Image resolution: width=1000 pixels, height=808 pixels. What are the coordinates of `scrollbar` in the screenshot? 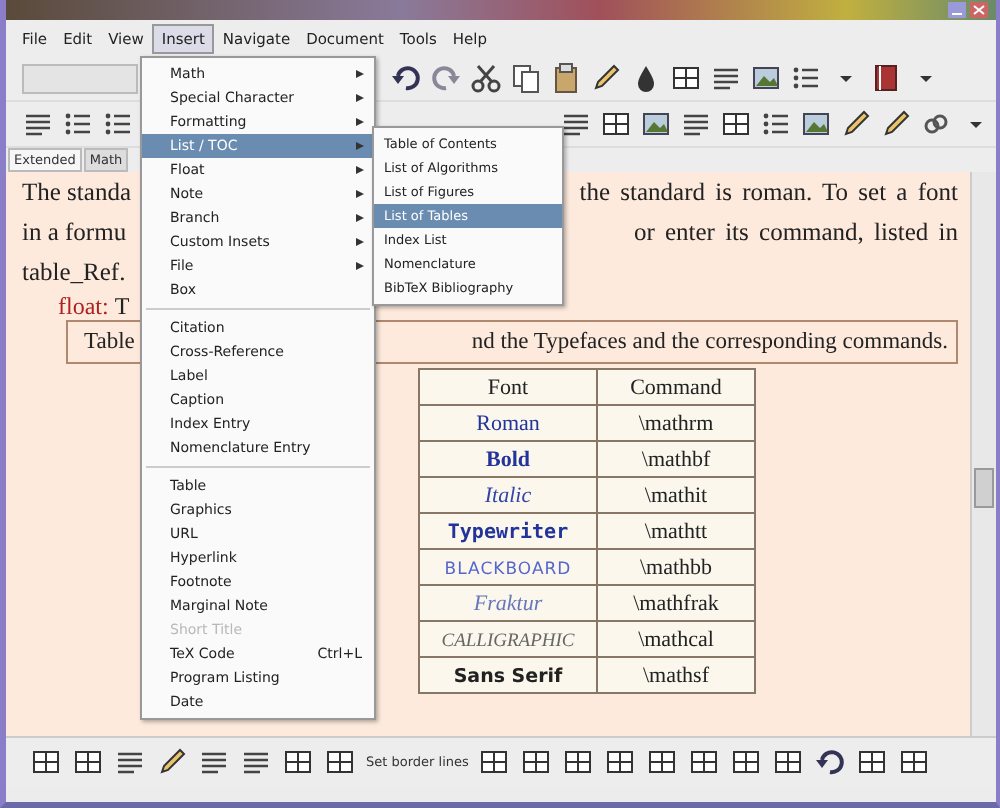 It's located at (983, 454).